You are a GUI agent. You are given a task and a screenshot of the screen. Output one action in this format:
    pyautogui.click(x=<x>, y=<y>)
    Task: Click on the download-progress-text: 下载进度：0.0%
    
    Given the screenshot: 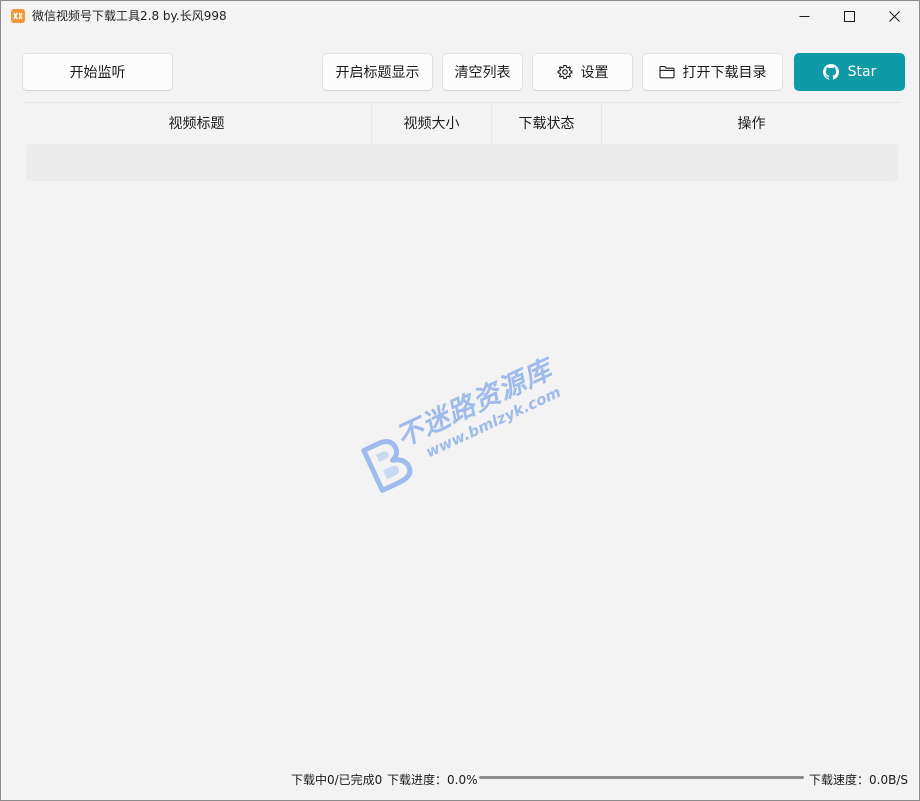 What is the action you would take?
    pyautogui.click(x=432, y=780)
    